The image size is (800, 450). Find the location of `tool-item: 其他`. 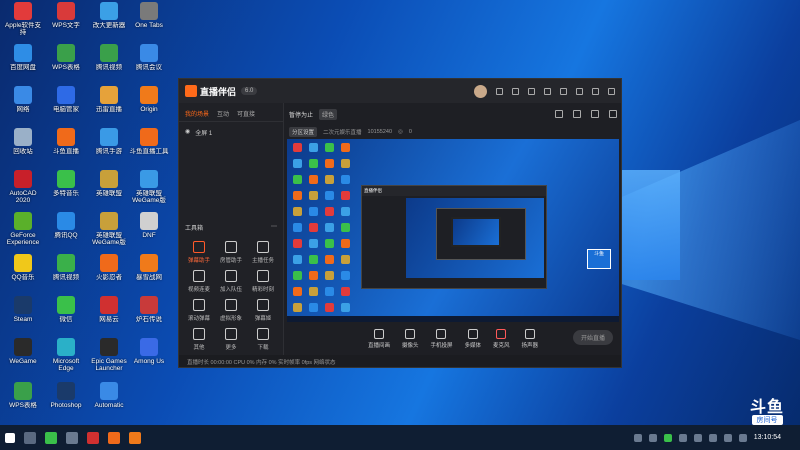

tool-item: 其他 is located at coordinates (199, 339).